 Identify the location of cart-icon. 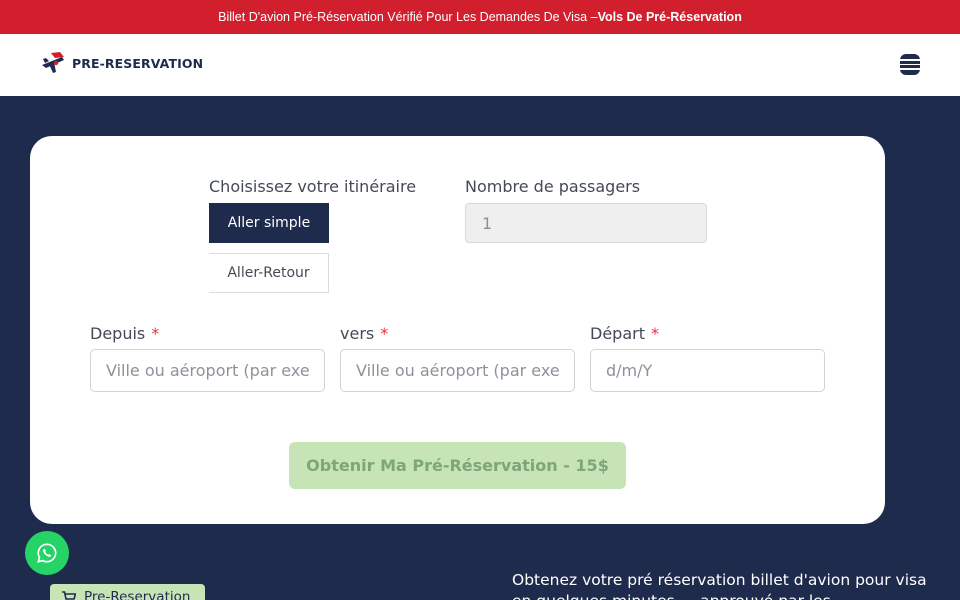
(69, 595).